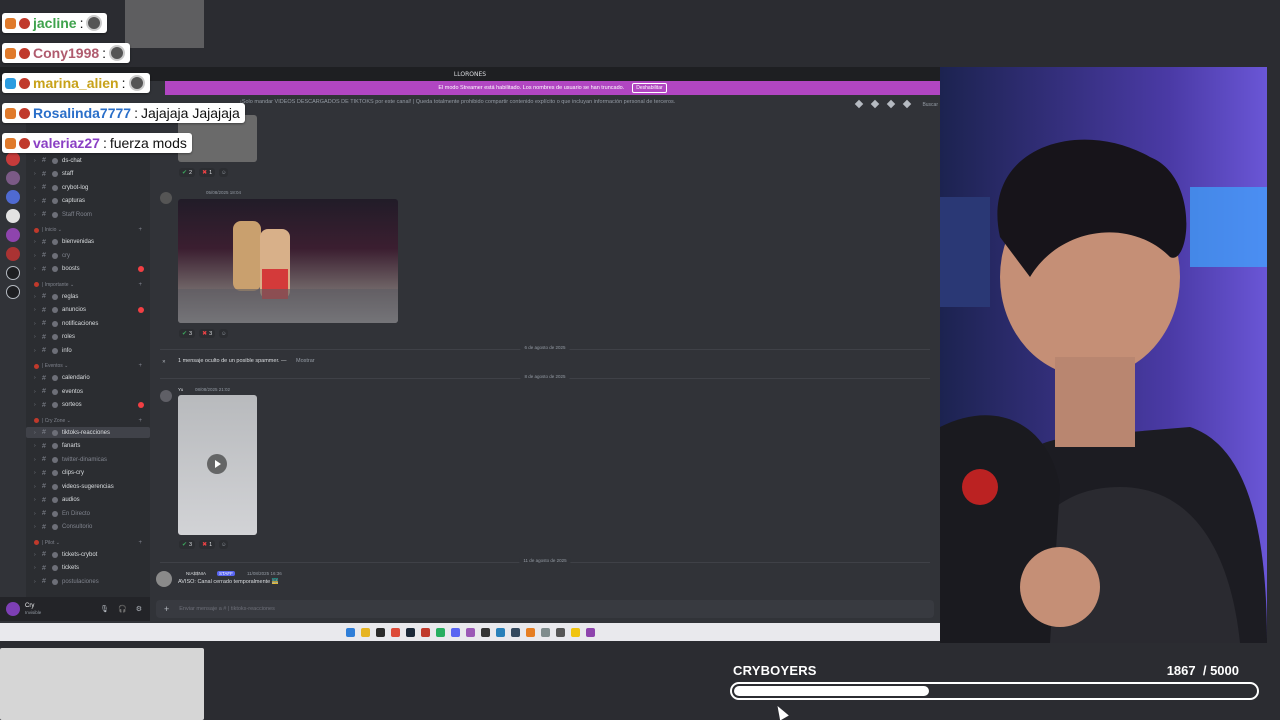  What do you see at coordinates (410, 632) in the screenshot?
I see `steam-icon` at bounding box center [410, 632].